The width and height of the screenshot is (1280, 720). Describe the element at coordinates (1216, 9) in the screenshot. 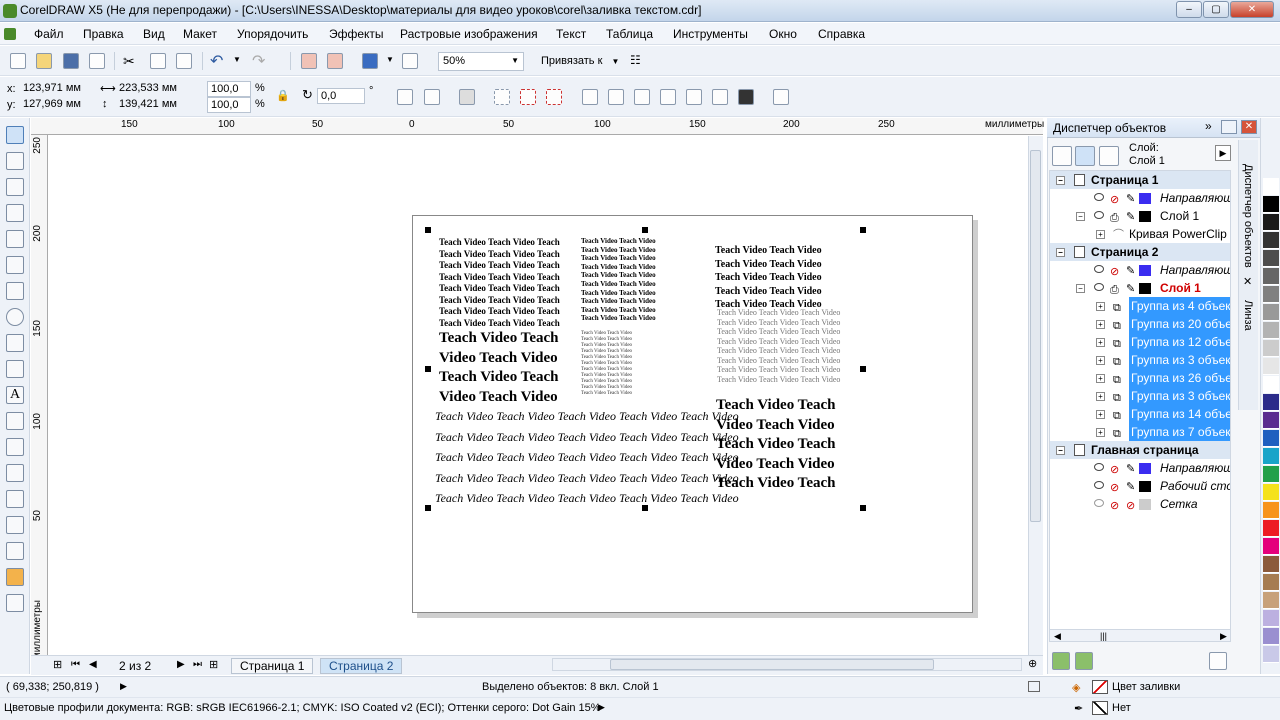

I see `restore-button: ▢` at that location.